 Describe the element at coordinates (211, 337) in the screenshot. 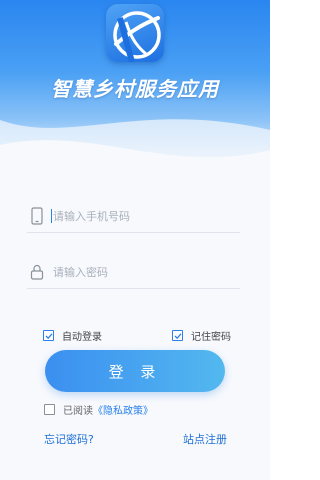

I see `remember-password-label: 记住密码` at that location.